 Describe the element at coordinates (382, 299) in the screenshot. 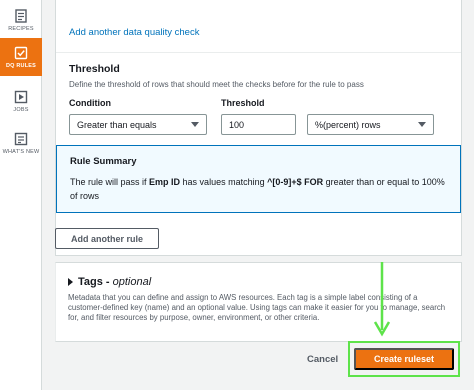

I see `highlight-arrow-icon` at that location.